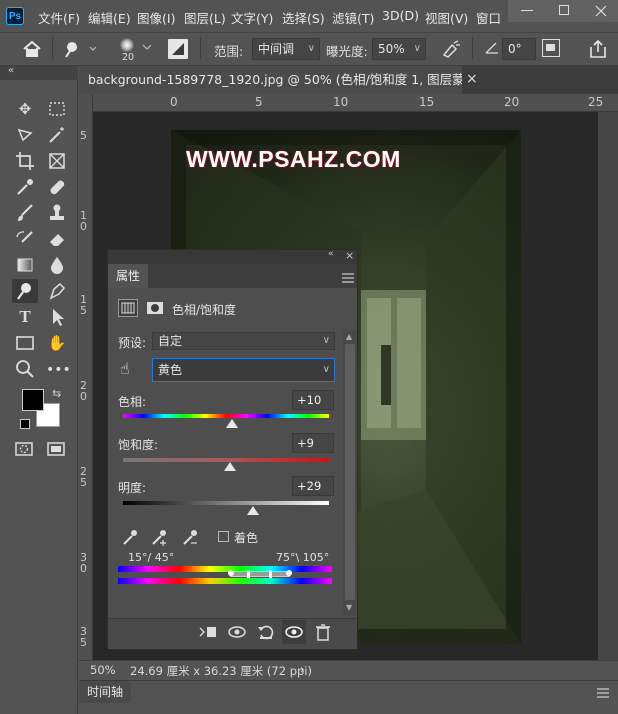 Image resolution: width=618 pixels, height=714 pixels. Describe the element at coordinates (109, 17) in the screenshot. I see `menu-edit: 编辑(E)` at that location.